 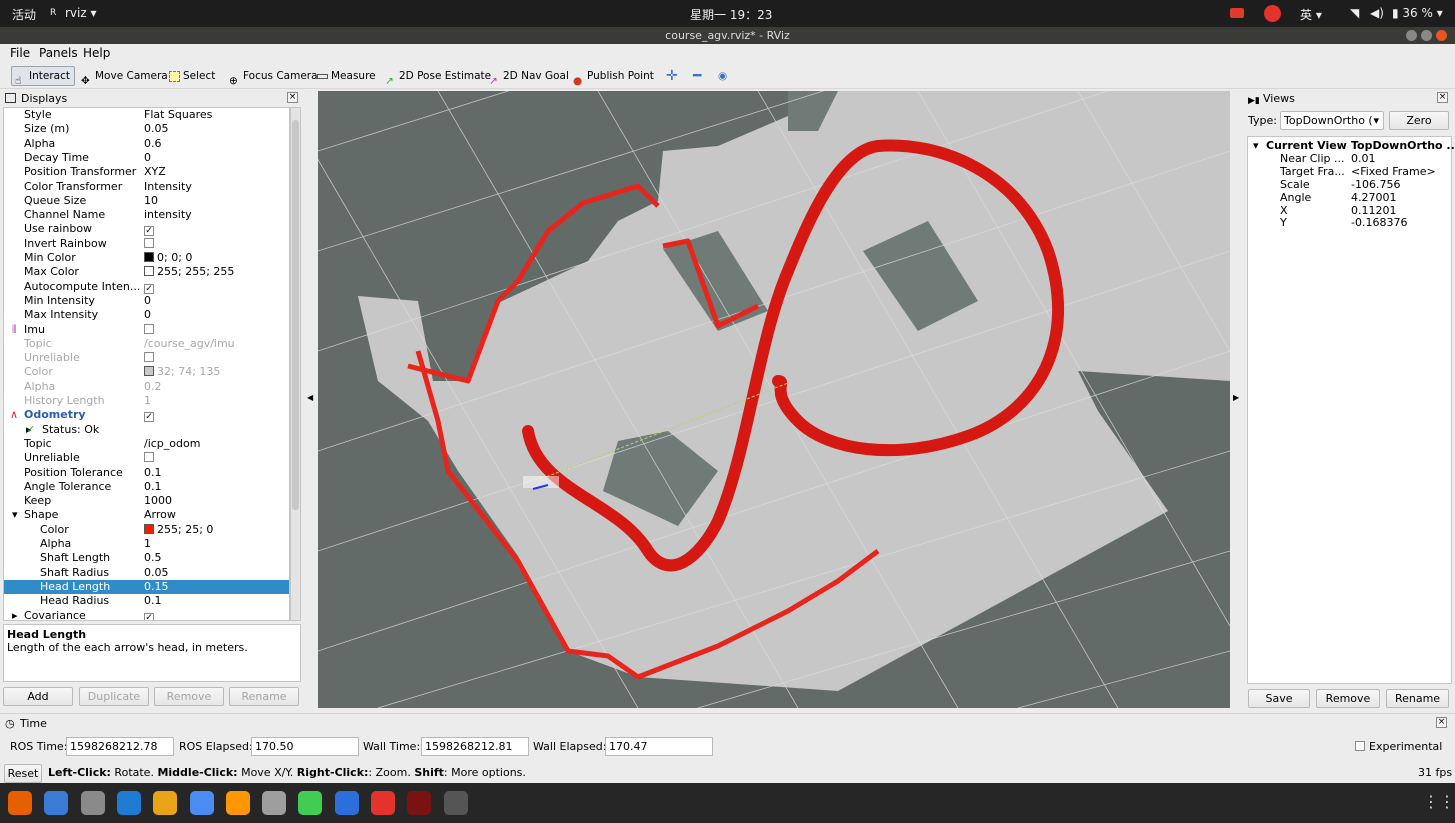 I want to click on property-row: Shaft Length 0.5, so click(x=146, y=558).